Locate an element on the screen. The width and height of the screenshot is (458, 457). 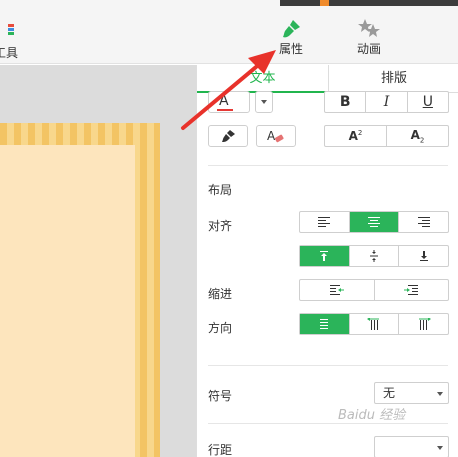
subscript-glyph: A2 is located at coordinates (418, 136).